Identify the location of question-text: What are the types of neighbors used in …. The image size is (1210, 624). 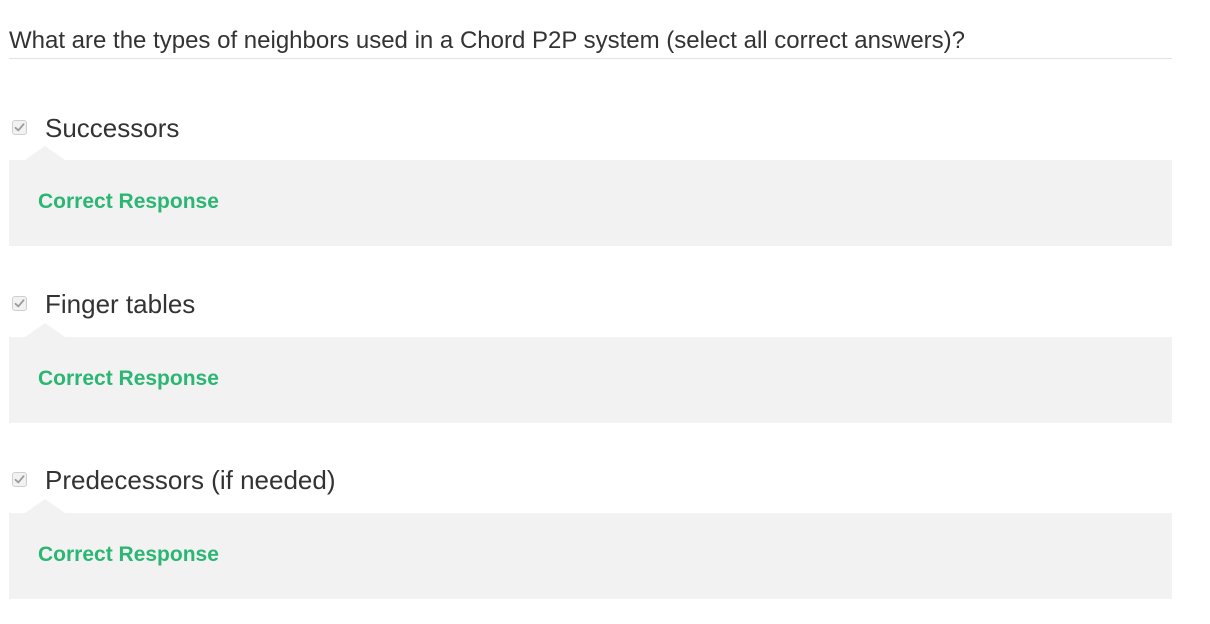
(487, 40).